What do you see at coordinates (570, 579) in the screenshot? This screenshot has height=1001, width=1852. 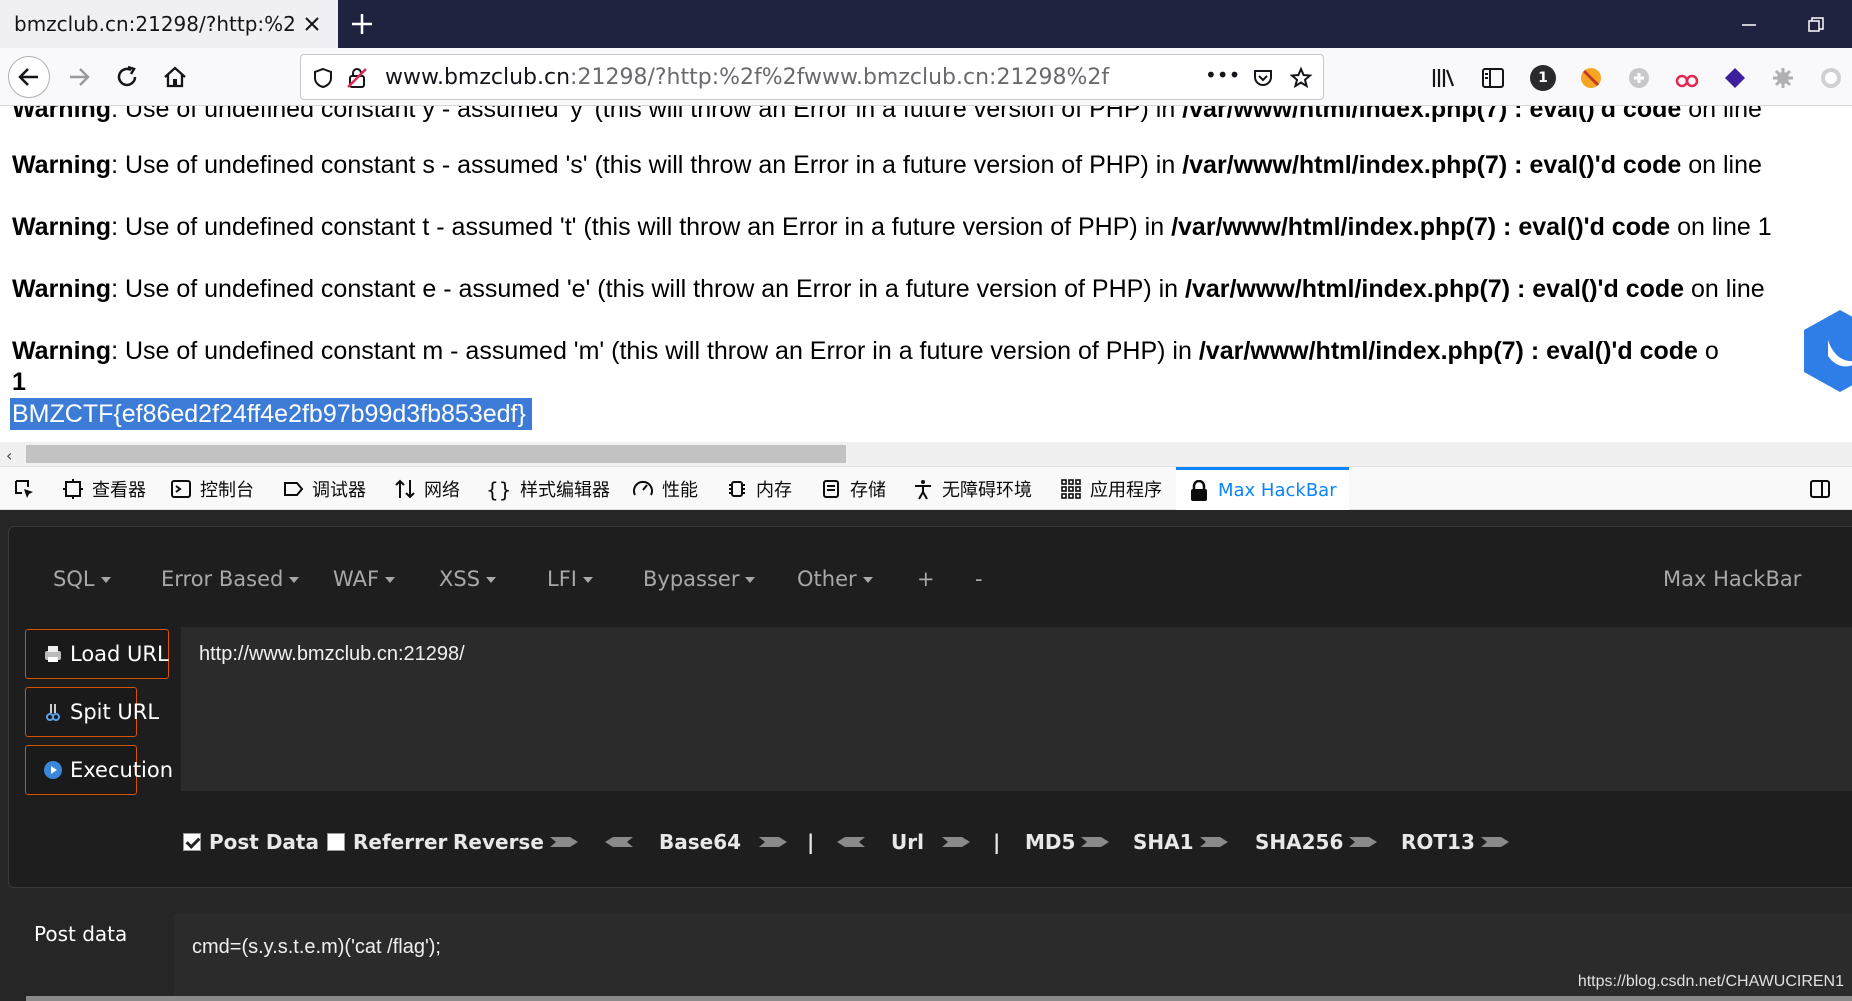 I see `menu-lfi: LFI` at bounding box center [570, 579].